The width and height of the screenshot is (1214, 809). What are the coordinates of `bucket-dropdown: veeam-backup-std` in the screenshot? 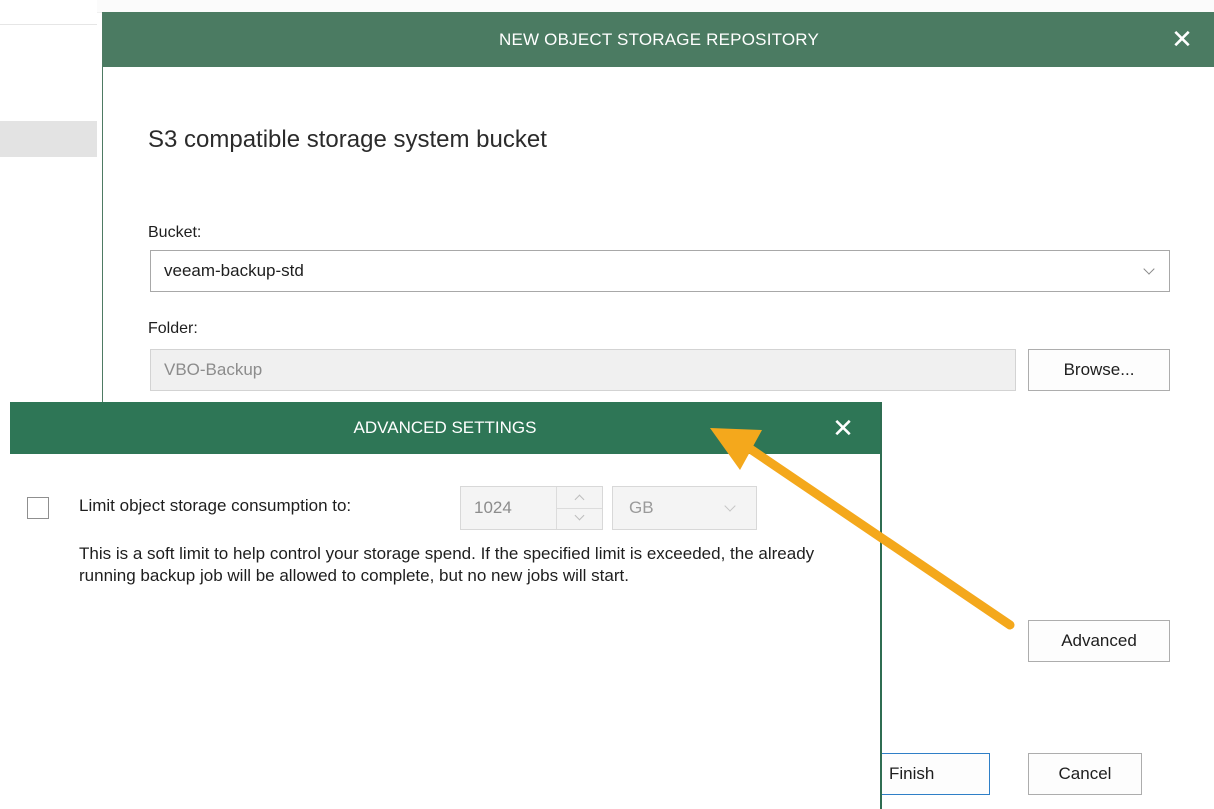 It's located at (660, 271).